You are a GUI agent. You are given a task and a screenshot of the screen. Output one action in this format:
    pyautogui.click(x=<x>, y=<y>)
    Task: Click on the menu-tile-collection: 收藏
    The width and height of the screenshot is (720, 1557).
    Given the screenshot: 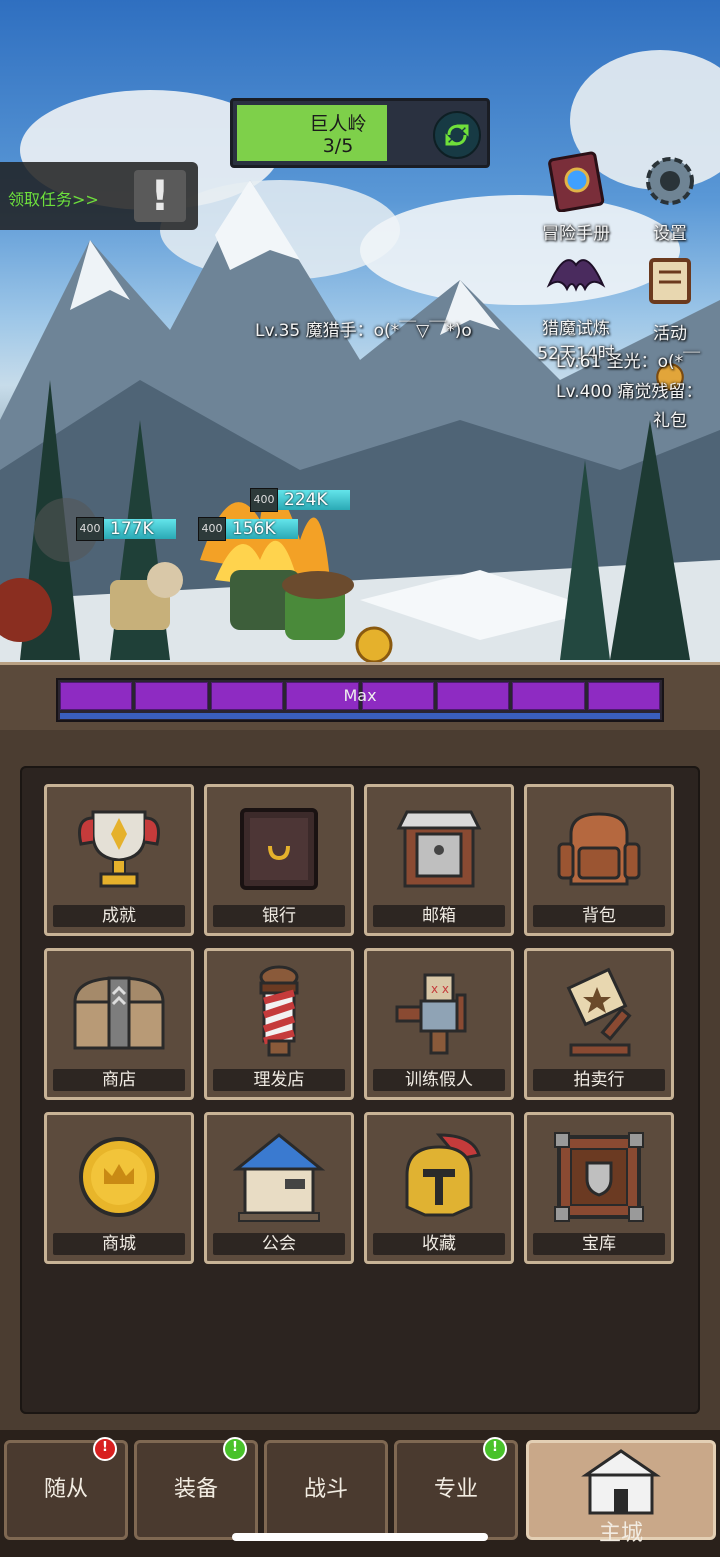 What is the action you would take?
    pyautogui.click(x=439, y=1188)
    